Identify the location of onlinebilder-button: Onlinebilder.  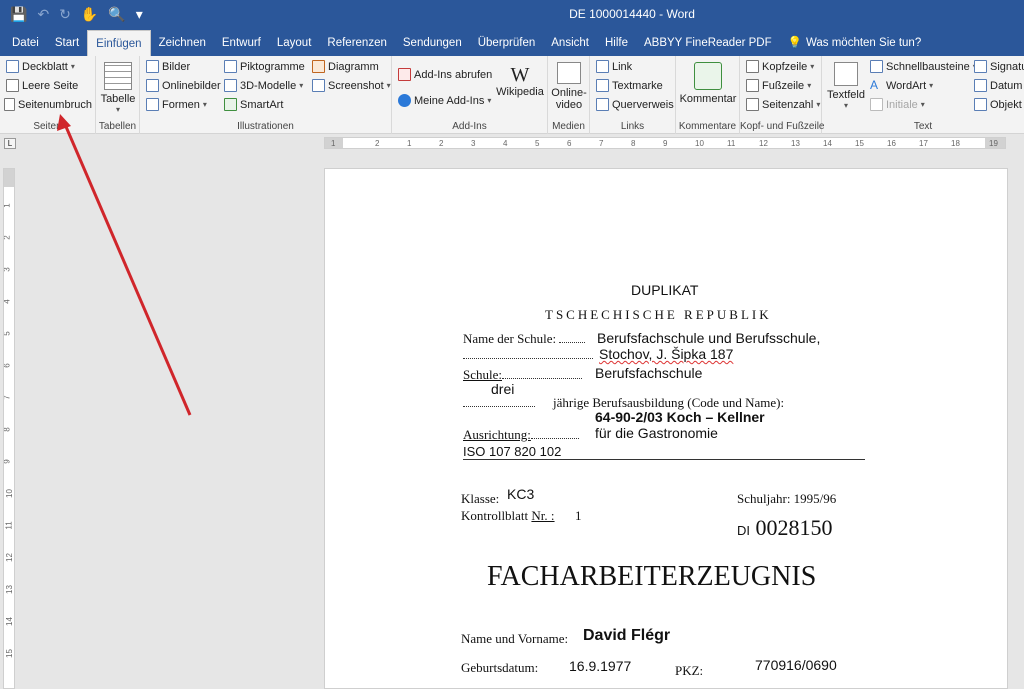
(183, 85).